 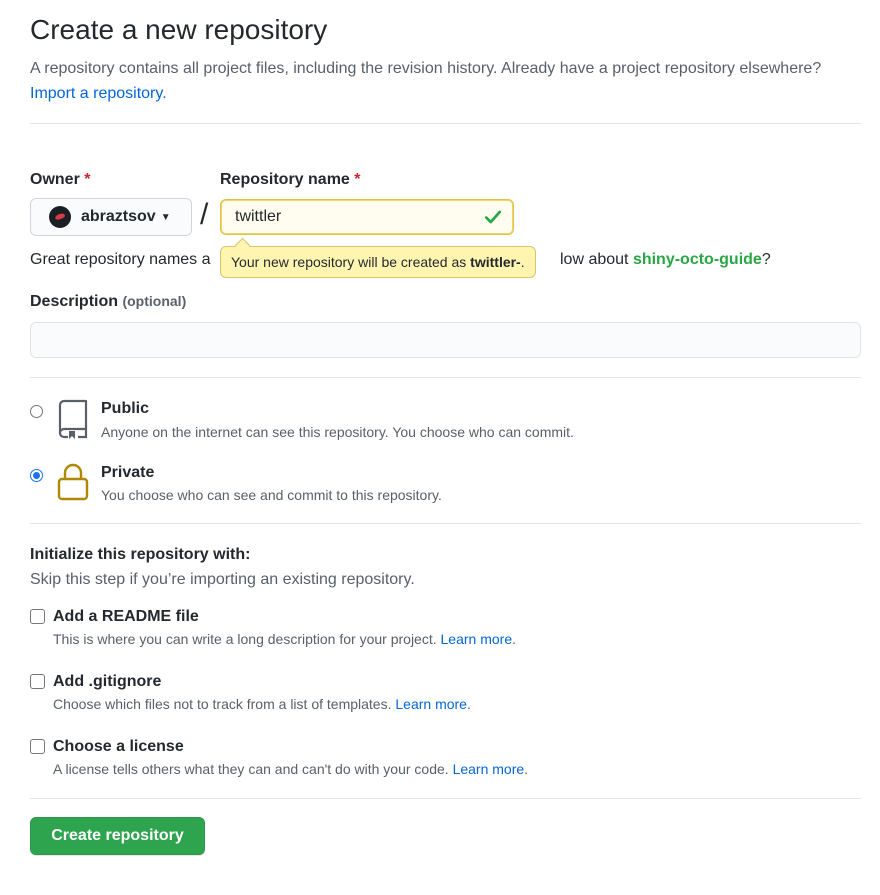 What do you see at coordinates (697, 259) in the screenshot?
I see `suggested-name-link: shiny-octo-guide` at bounding box center [697, 259].